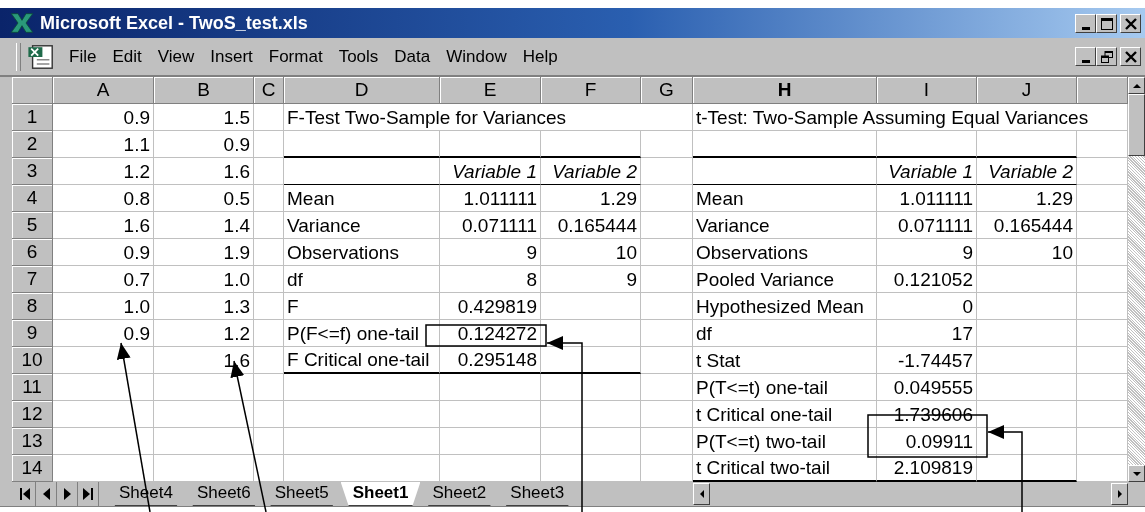 The height and width of the screenshot is (512, 1145). Describe the element at coordinates (22, 23) in the screenshot. I see `excel-logo-icon` at that location.